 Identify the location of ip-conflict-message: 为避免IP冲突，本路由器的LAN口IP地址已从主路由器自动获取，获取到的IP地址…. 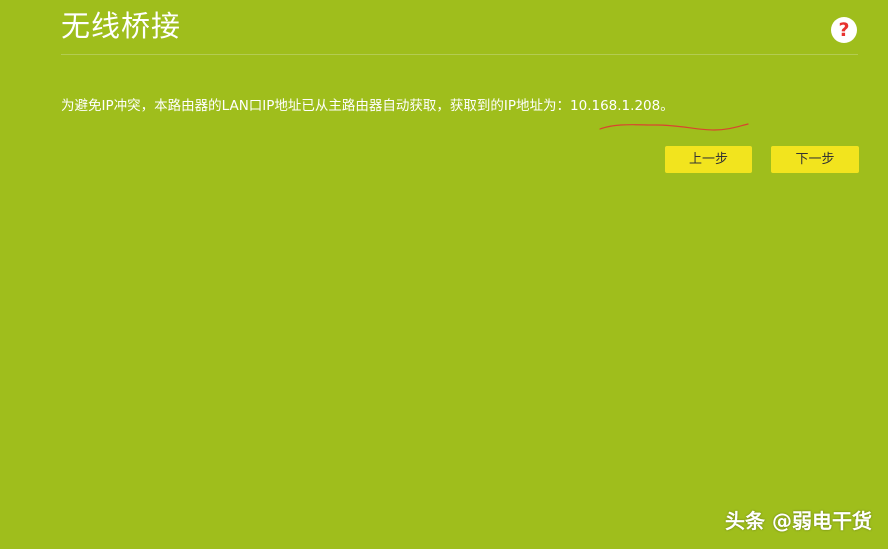
(367, 106).